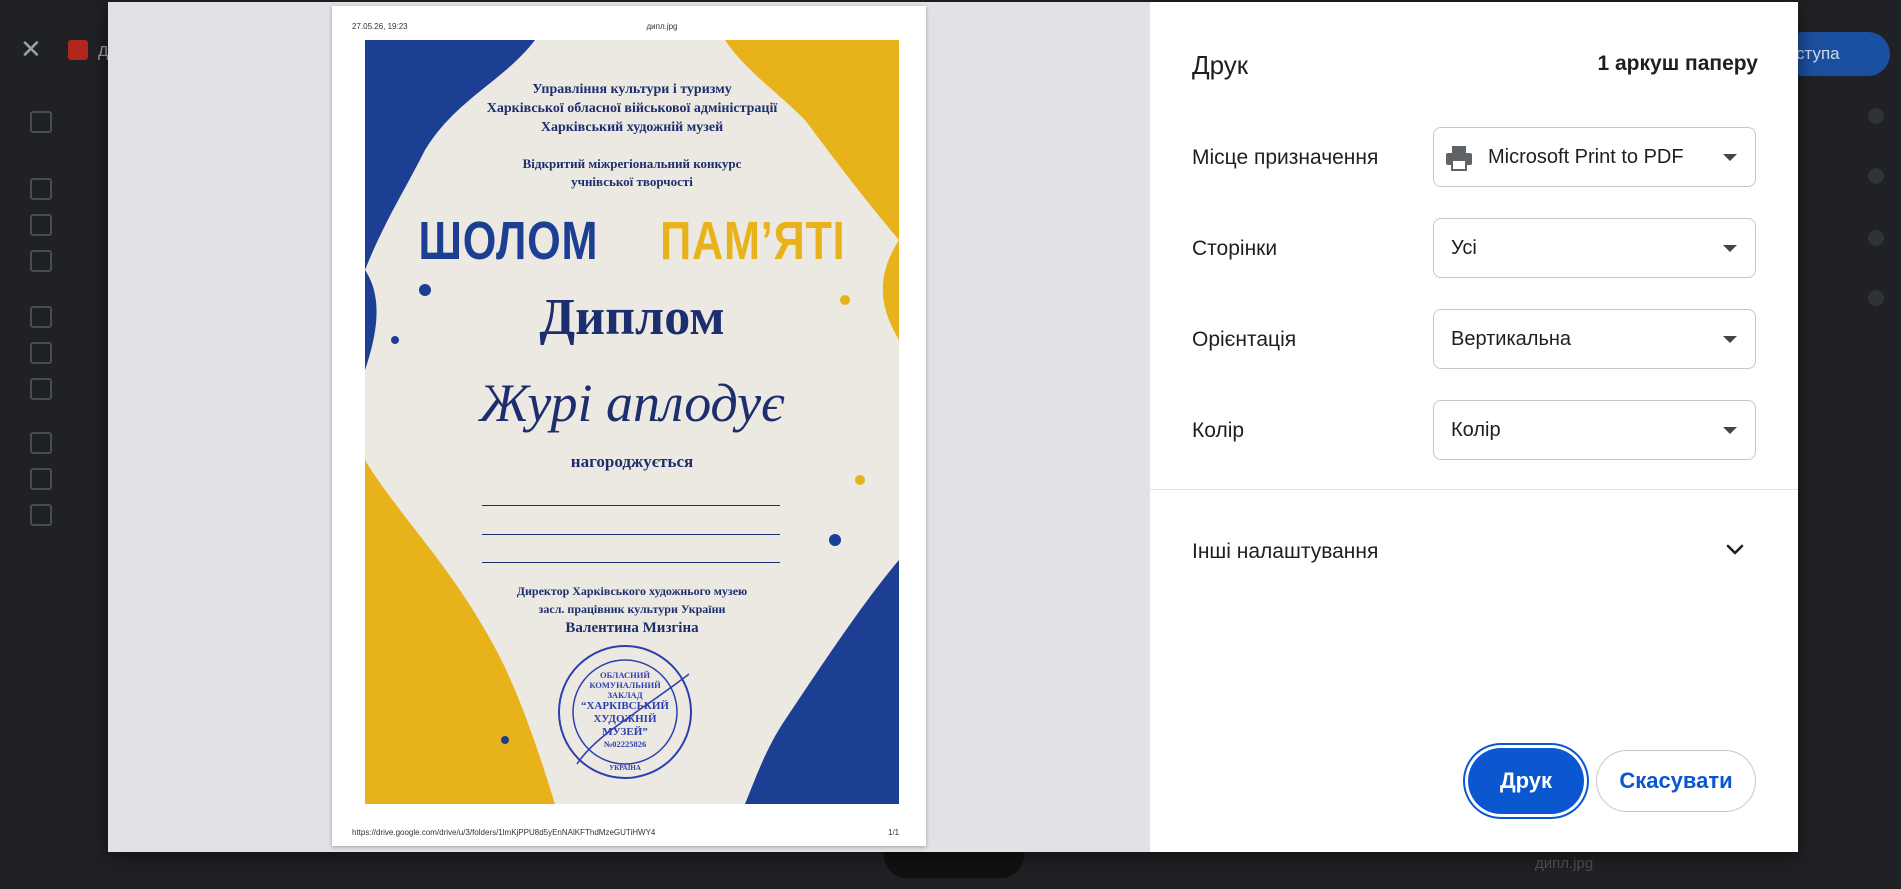 This screenshot has width=1901, height=889. Describe the element at coordinates (1564, 863) in the screenshot. I see `background-bottom-item: дипл.jpg` at that location.